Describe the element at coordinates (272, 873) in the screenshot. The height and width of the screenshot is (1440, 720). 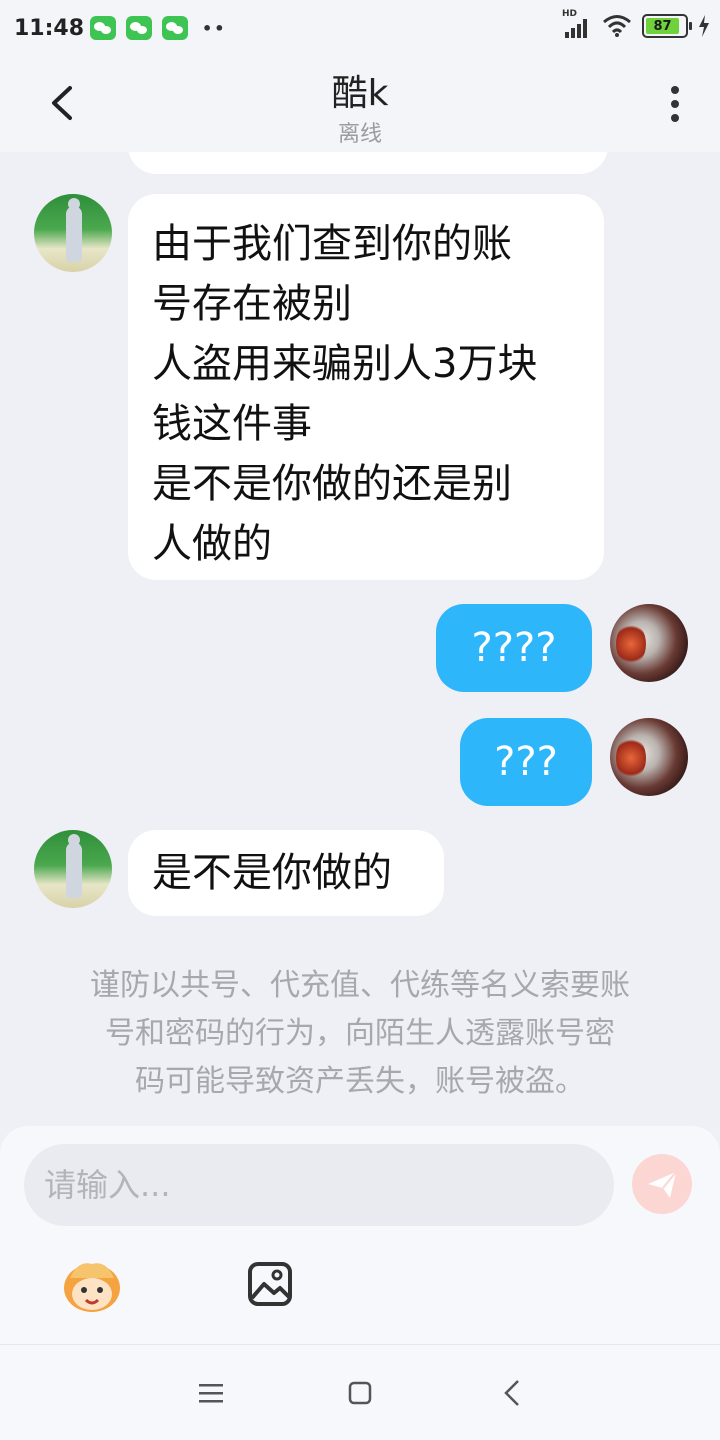
I see `message-text: 是不是你做的` at that location.